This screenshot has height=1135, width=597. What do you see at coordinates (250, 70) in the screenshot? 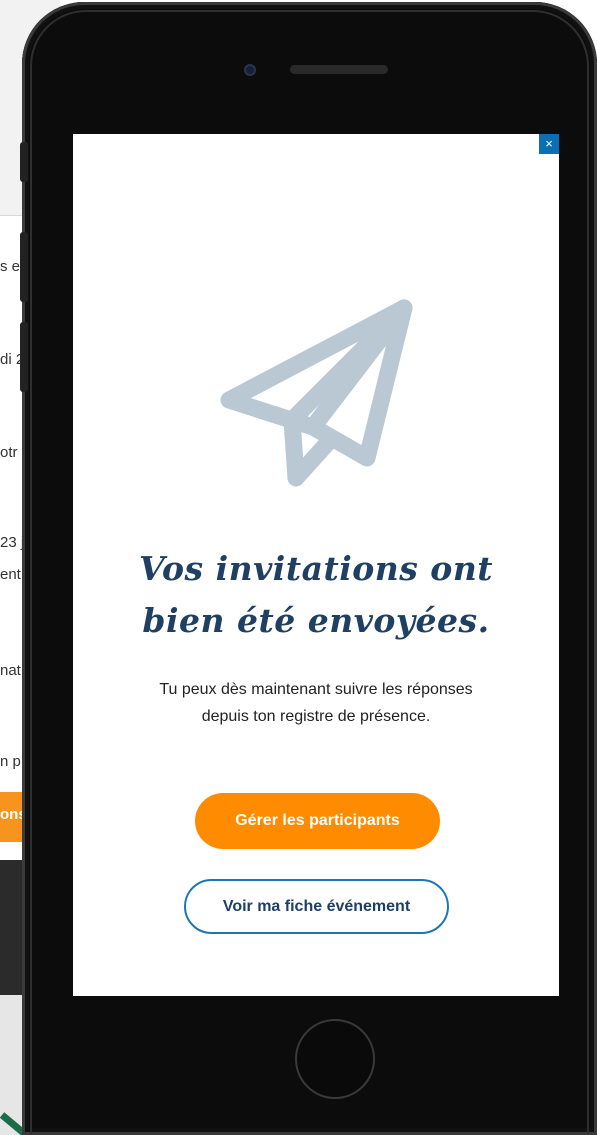
I see `front-camera-icon` at bounding box center [250, 70].